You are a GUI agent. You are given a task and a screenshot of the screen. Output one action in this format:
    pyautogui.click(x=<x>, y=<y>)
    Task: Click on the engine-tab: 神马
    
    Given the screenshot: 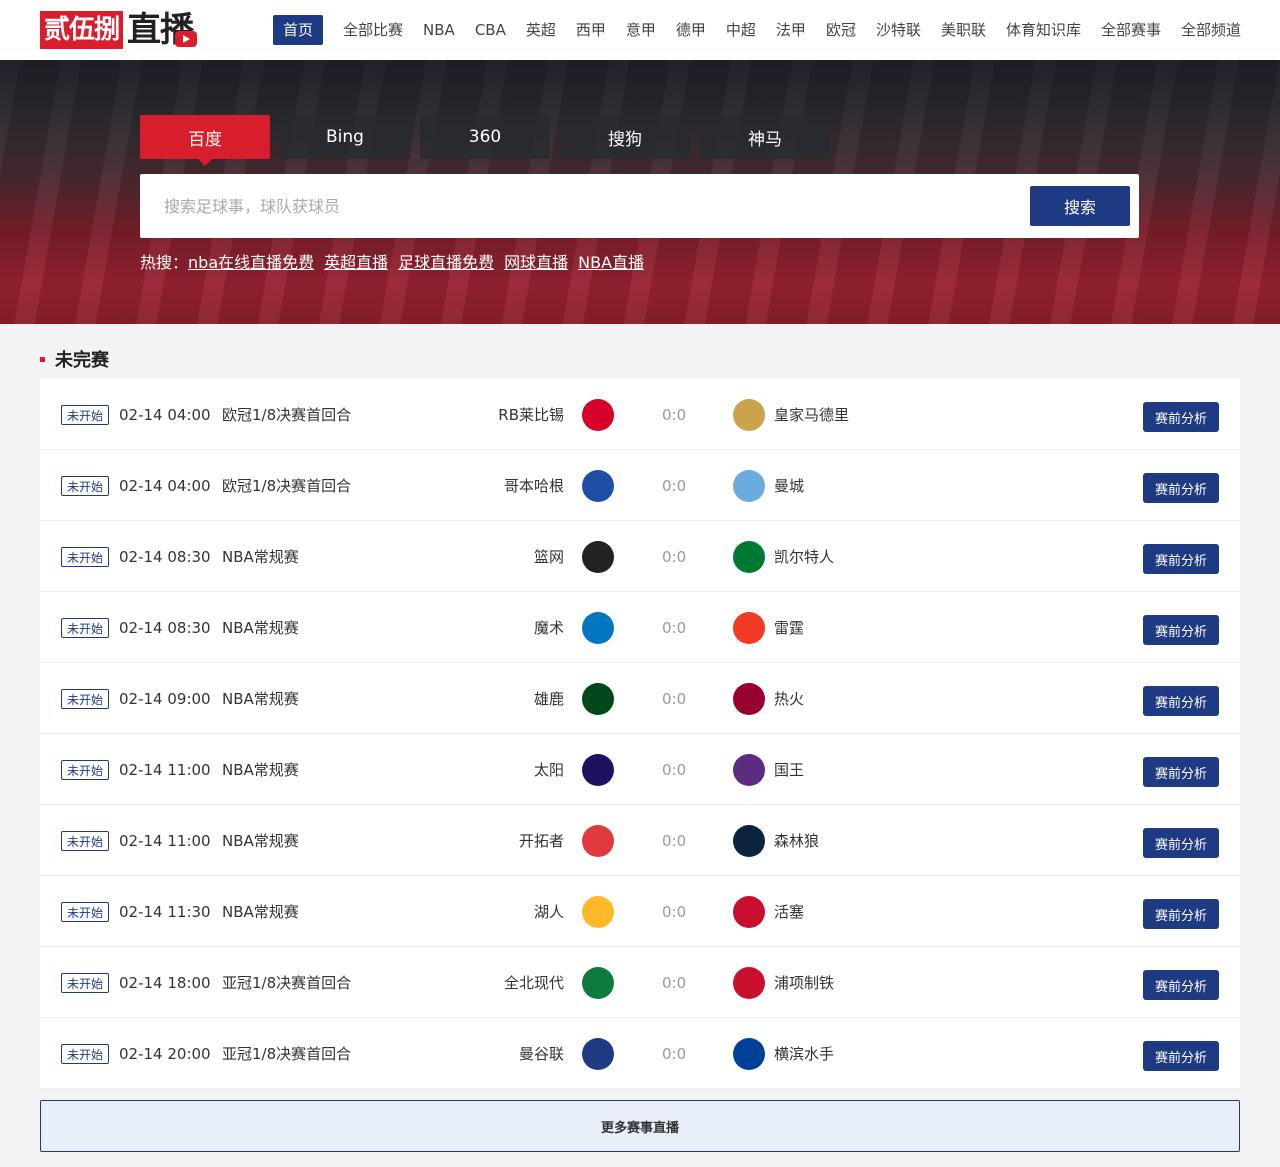 What is the action you would take?
    pyautogui.click(x=765, y=137)
    